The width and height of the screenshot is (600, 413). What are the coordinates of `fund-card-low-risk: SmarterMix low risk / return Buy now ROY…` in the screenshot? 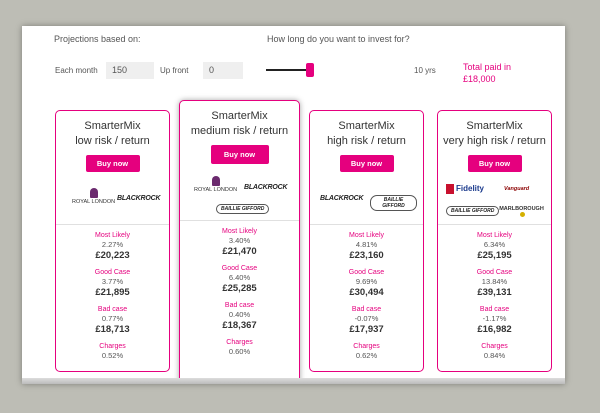 It's located at (112, 241).